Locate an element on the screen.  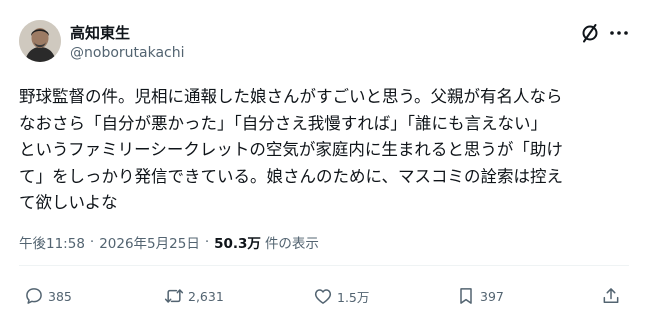
post-text-line: なおさら「自分が悪かった」「自分さえ我慢すれば」「誰にも言えない」 is located at coordinates (283, 123).